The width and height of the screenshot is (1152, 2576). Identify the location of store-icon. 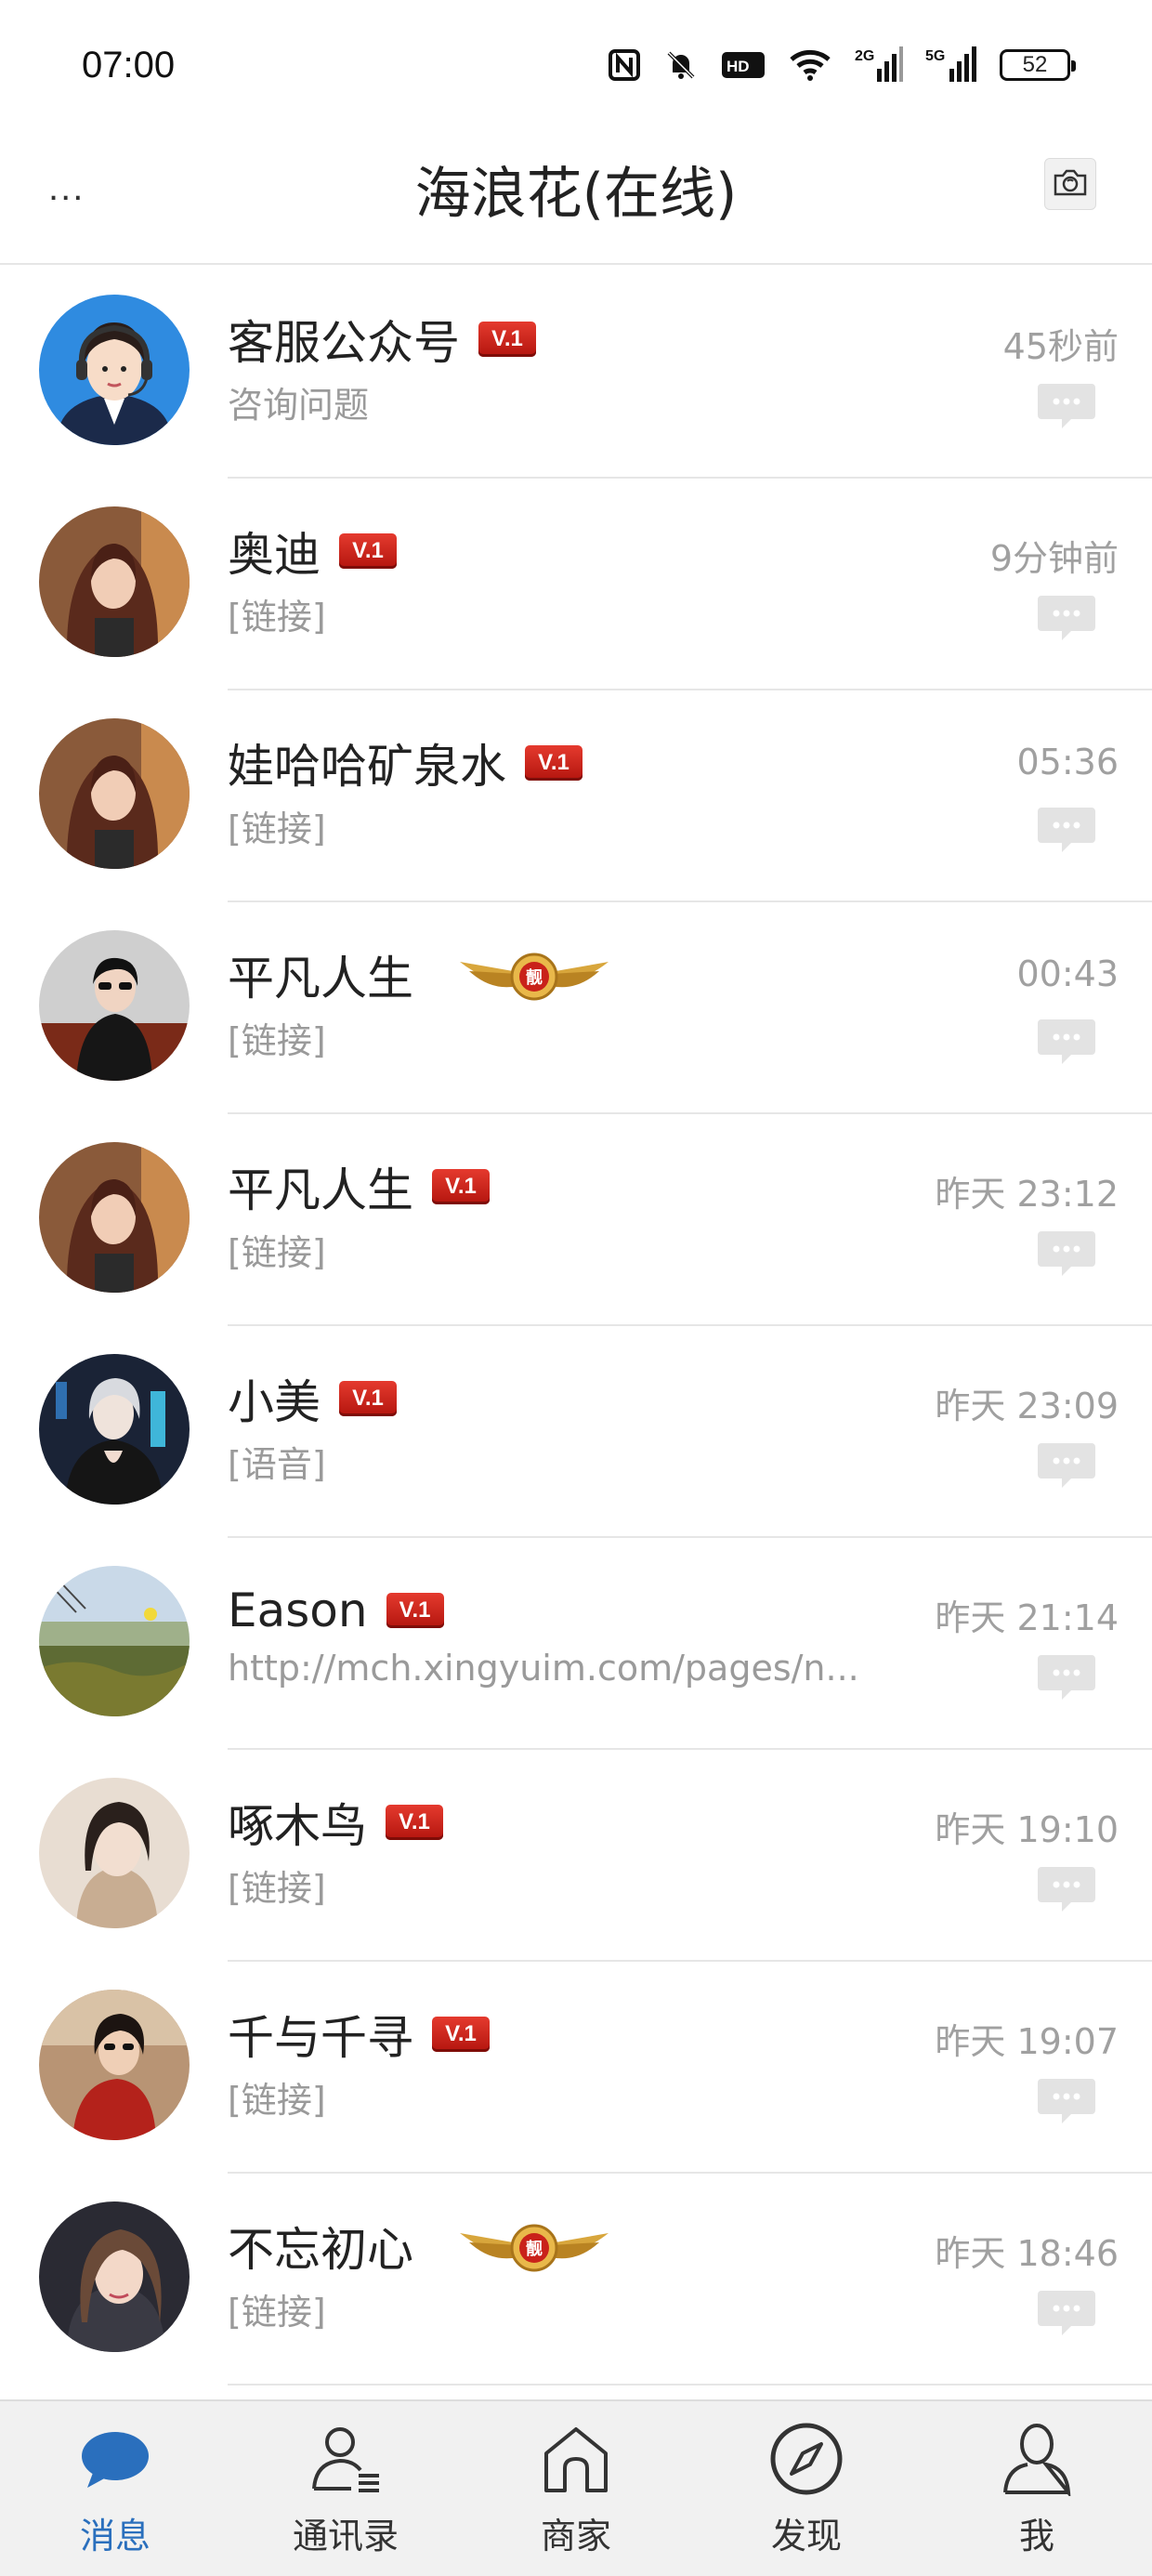
(576, 2459).